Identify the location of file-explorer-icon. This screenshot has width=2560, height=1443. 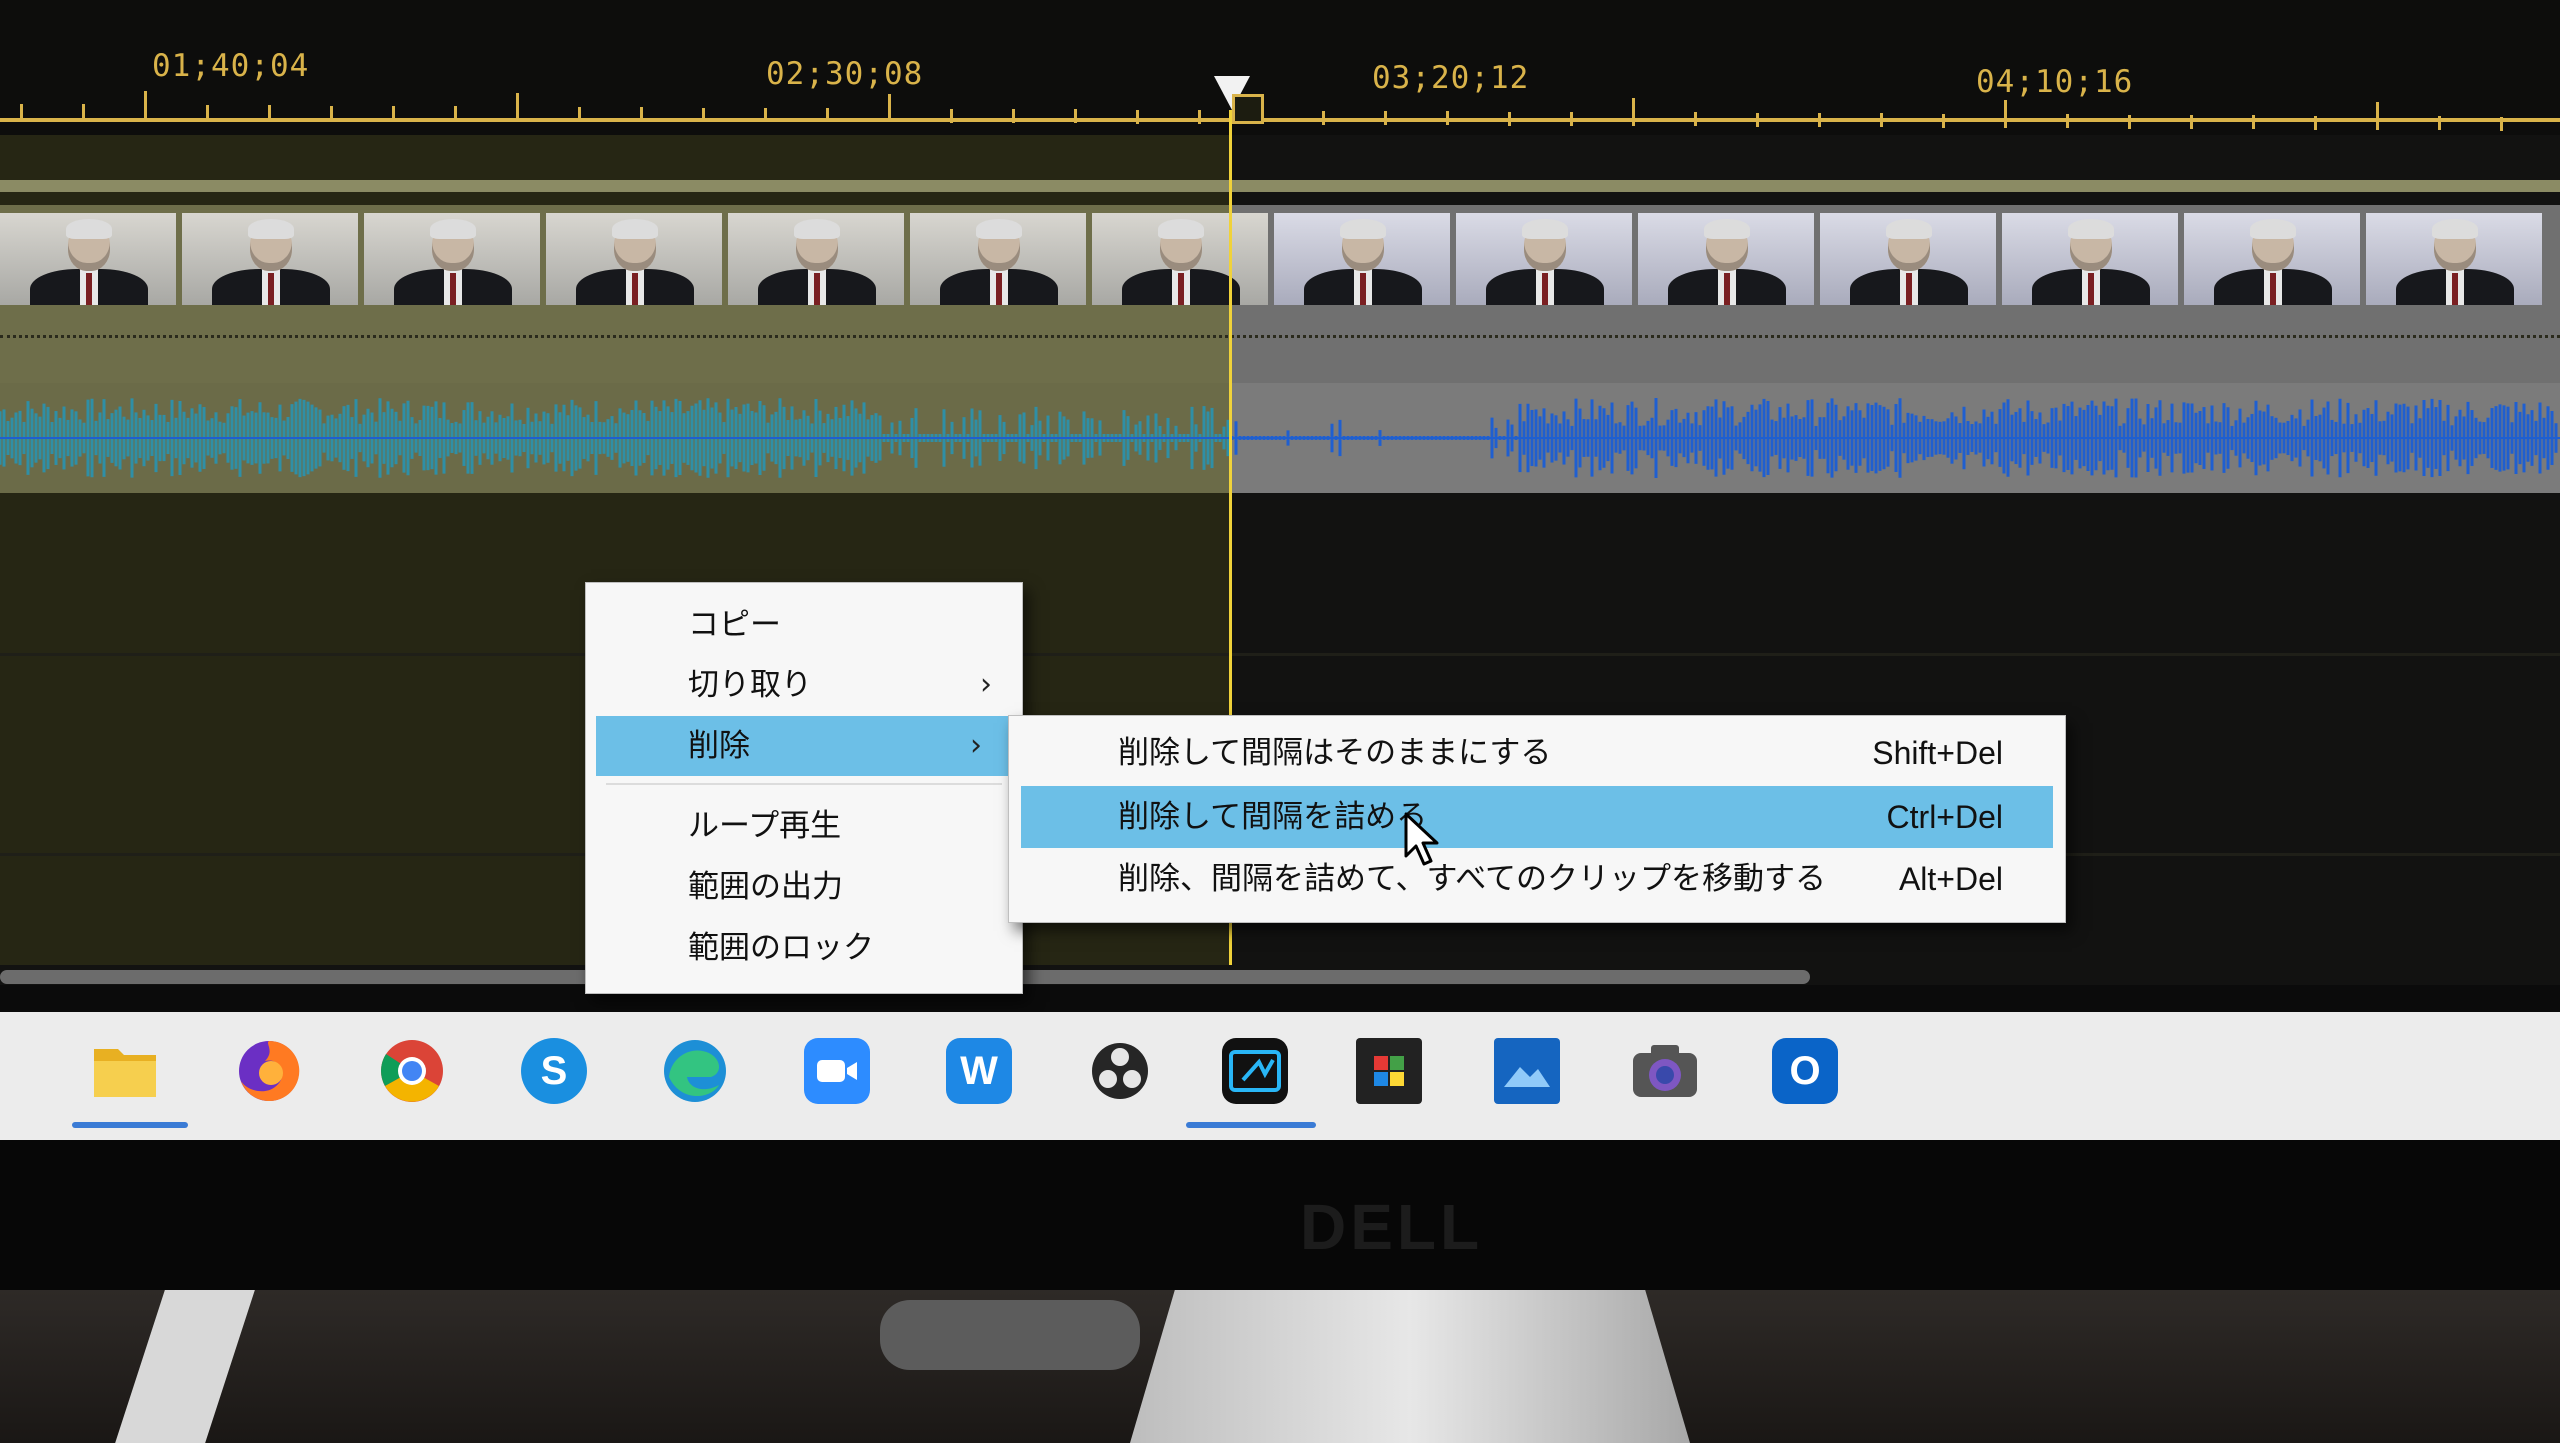
(125, 1071).